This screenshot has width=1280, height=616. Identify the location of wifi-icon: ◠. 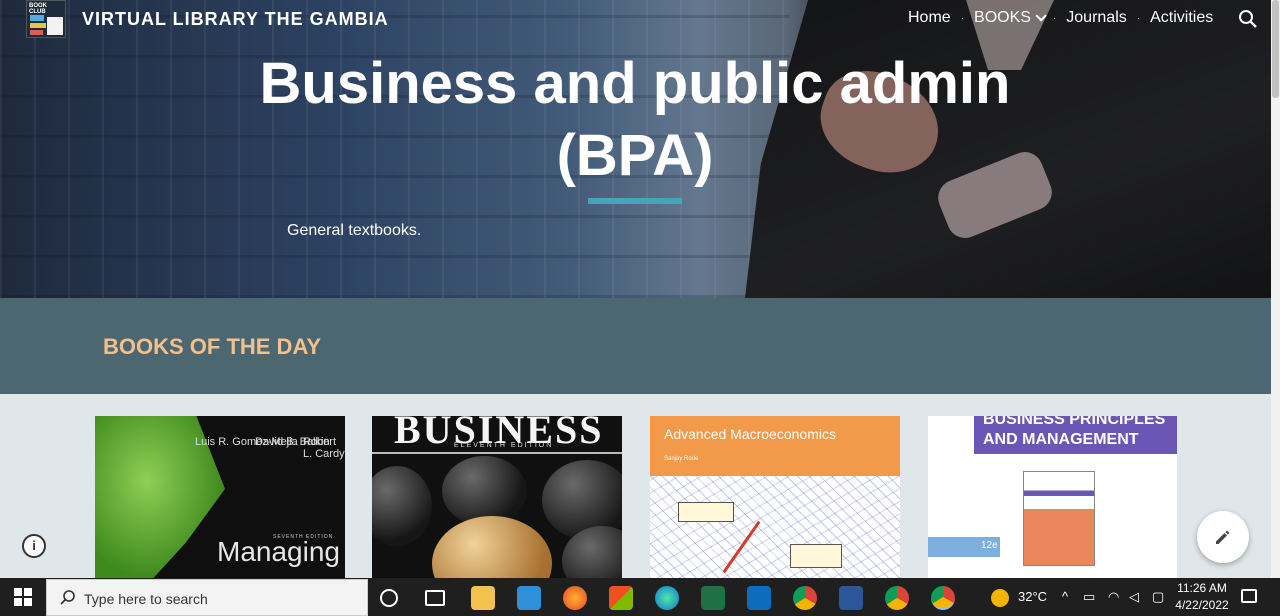
(1113, 597).